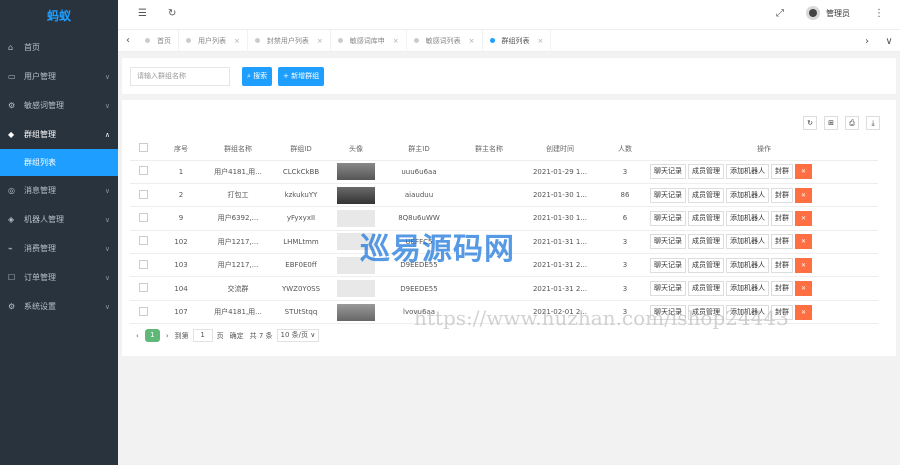  Describe the element at coordinates (59, 76) in the screenshot. I see `sidebar-item-1: ▭ 用户管理 ∨` at that location.